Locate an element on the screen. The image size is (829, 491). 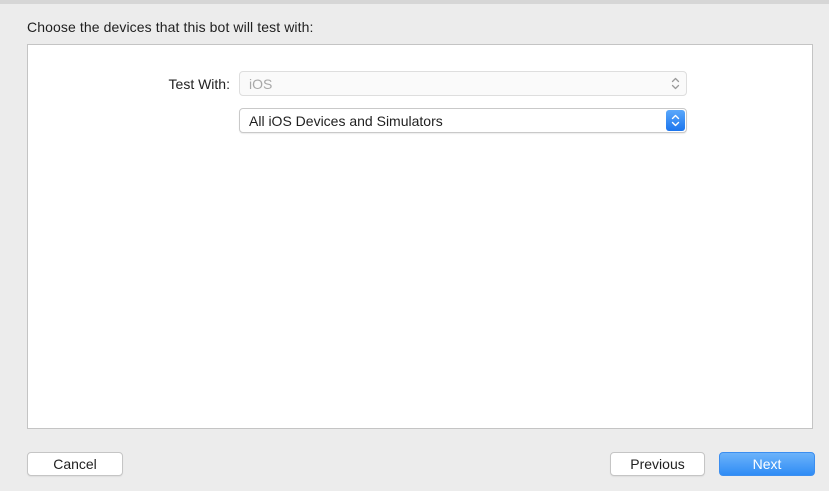
device-popup-value: All iOS Devices and Simulators is located at coordinates (346, 121).